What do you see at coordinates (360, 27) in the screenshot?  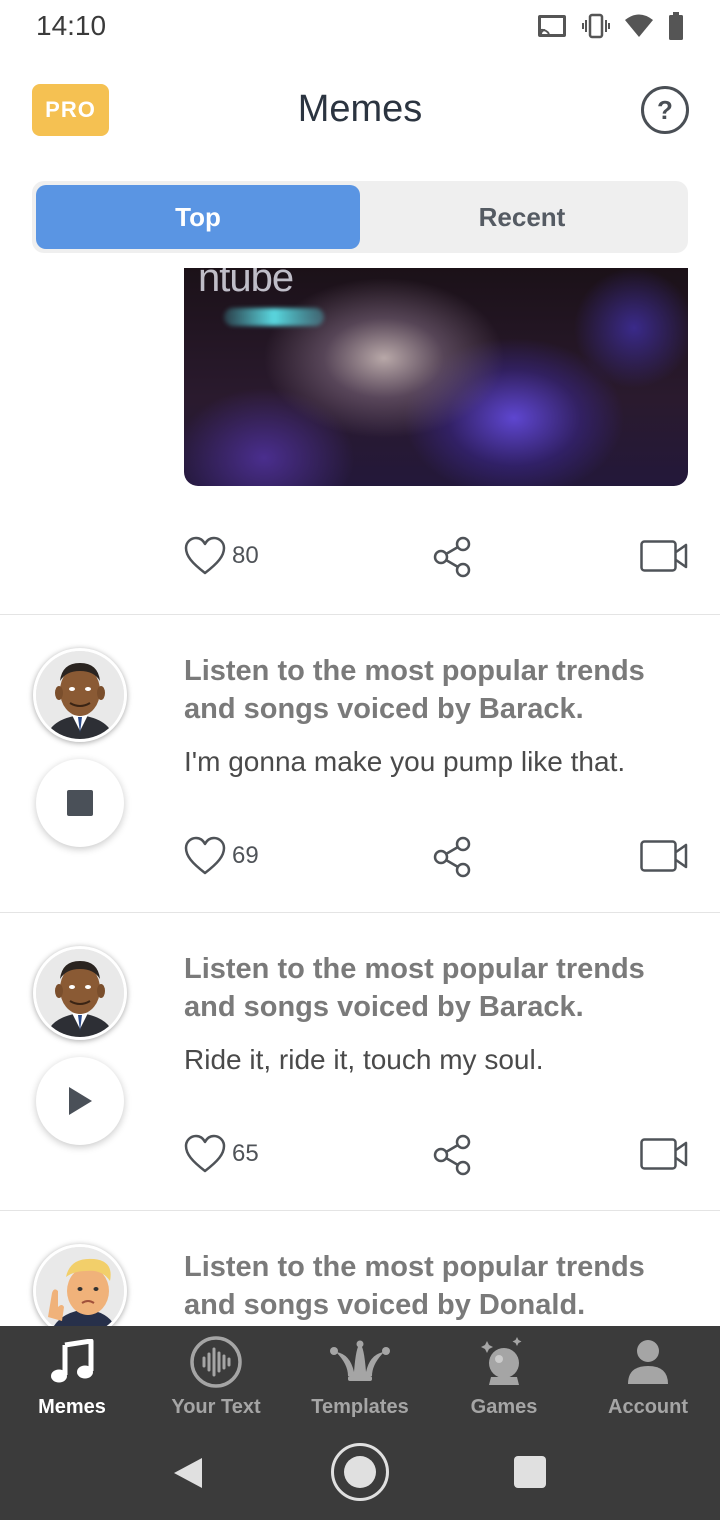 I see `status-bar: 14:10` at bounding box center [360, 27].